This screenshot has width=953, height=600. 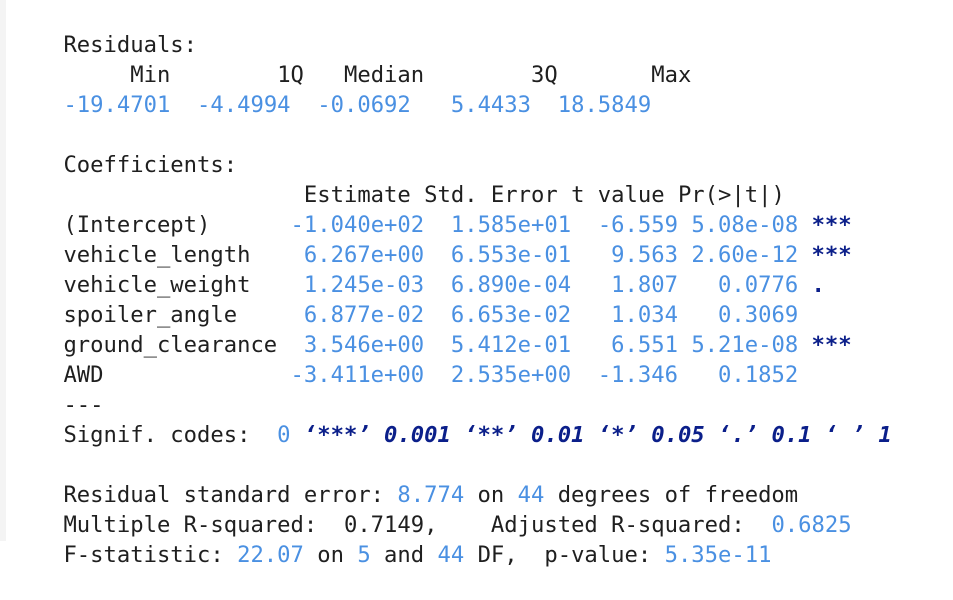 What do you see at coordinates (157, 435) in the screenshot?
I see `signif-label: Signif. codes:` at bounding box center [157, 435].